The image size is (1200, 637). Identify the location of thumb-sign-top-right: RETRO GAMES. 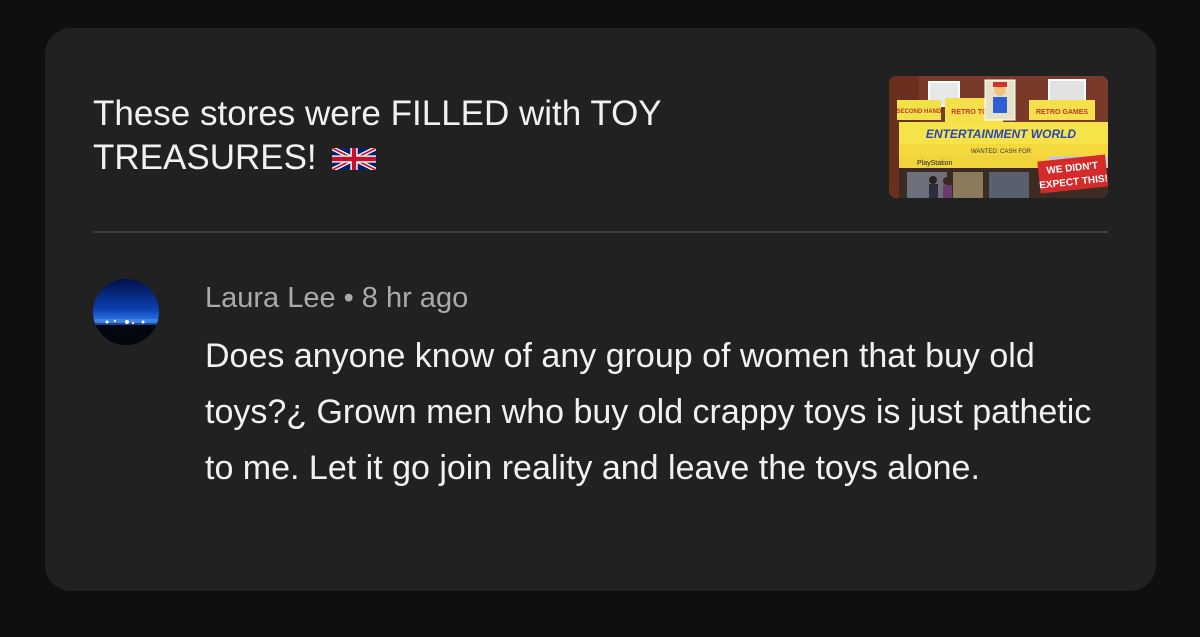
(1062, 112).